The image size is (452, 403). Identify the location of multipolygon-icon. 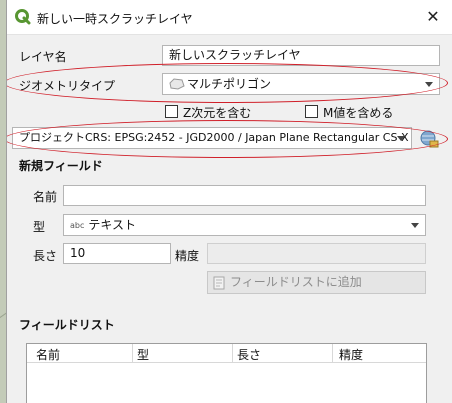
(177, 84).